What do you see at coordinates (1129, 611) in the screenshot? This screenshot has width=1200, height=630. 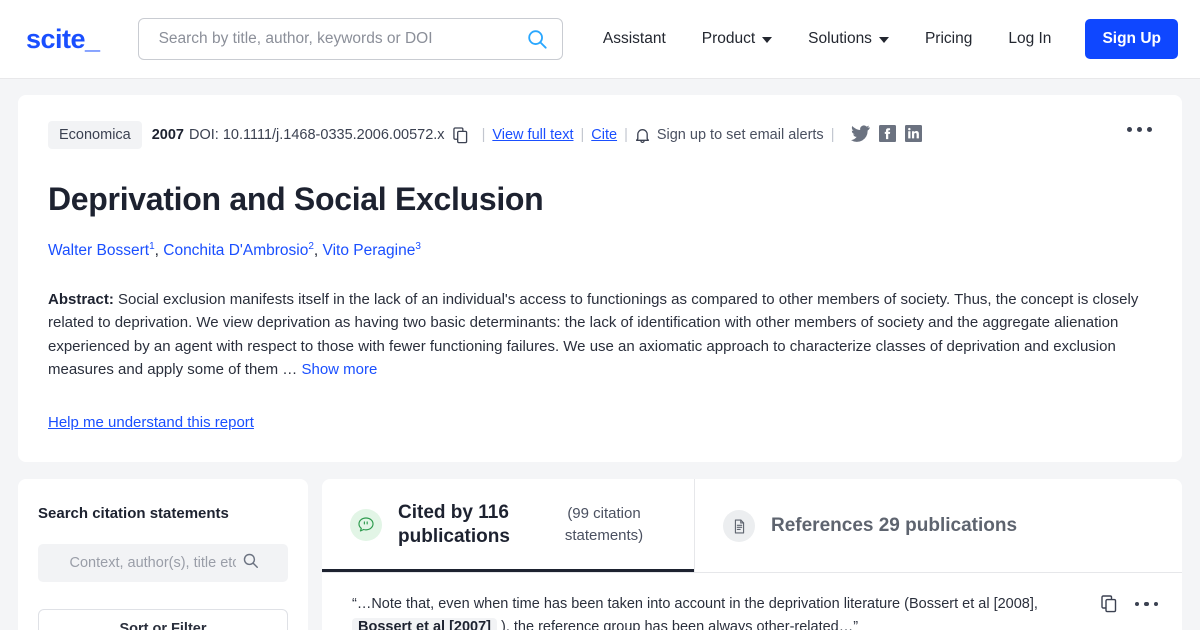 I see `statement-actions` at bounding box center [1129, 611].